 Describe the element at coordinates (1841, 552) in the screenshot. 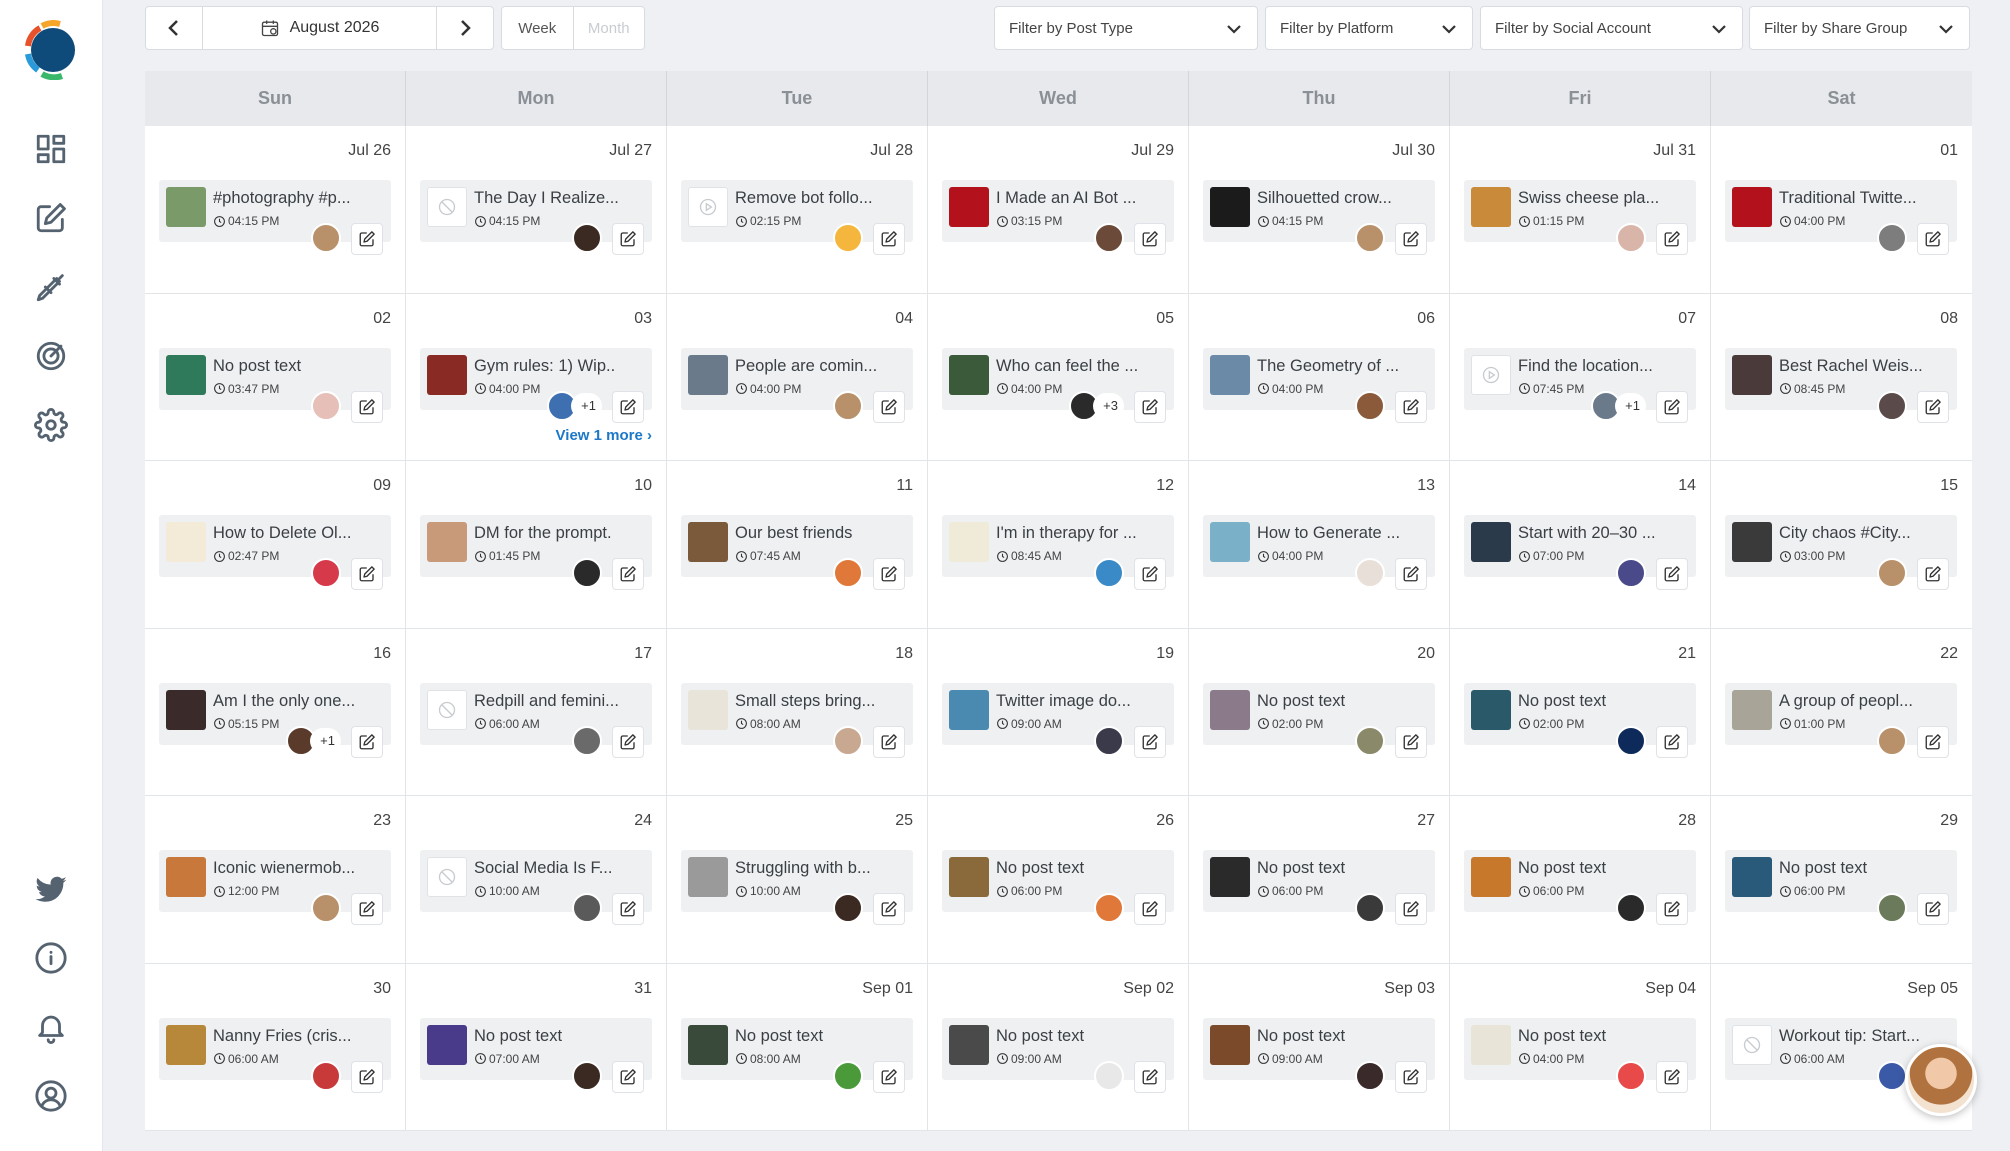

I see `scheduled-post-card: City chaos #City... 03:00 PM` at that location.